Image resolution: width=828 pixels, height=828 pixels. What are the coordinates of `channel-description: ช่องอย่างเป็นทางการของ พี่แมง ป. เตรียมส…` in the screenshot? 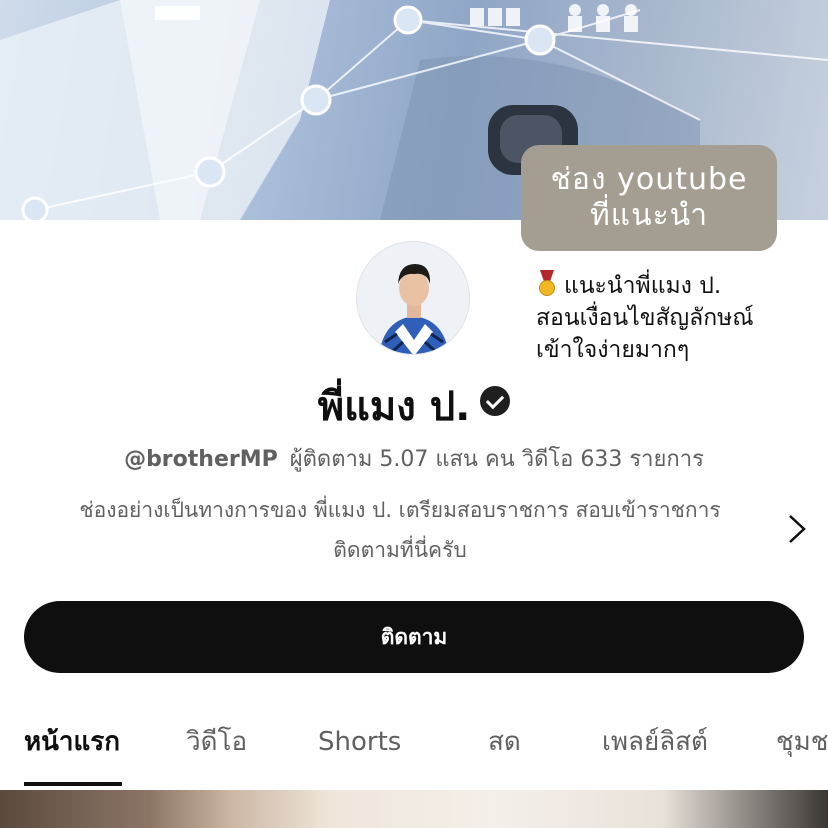 It's located at (400, 530).